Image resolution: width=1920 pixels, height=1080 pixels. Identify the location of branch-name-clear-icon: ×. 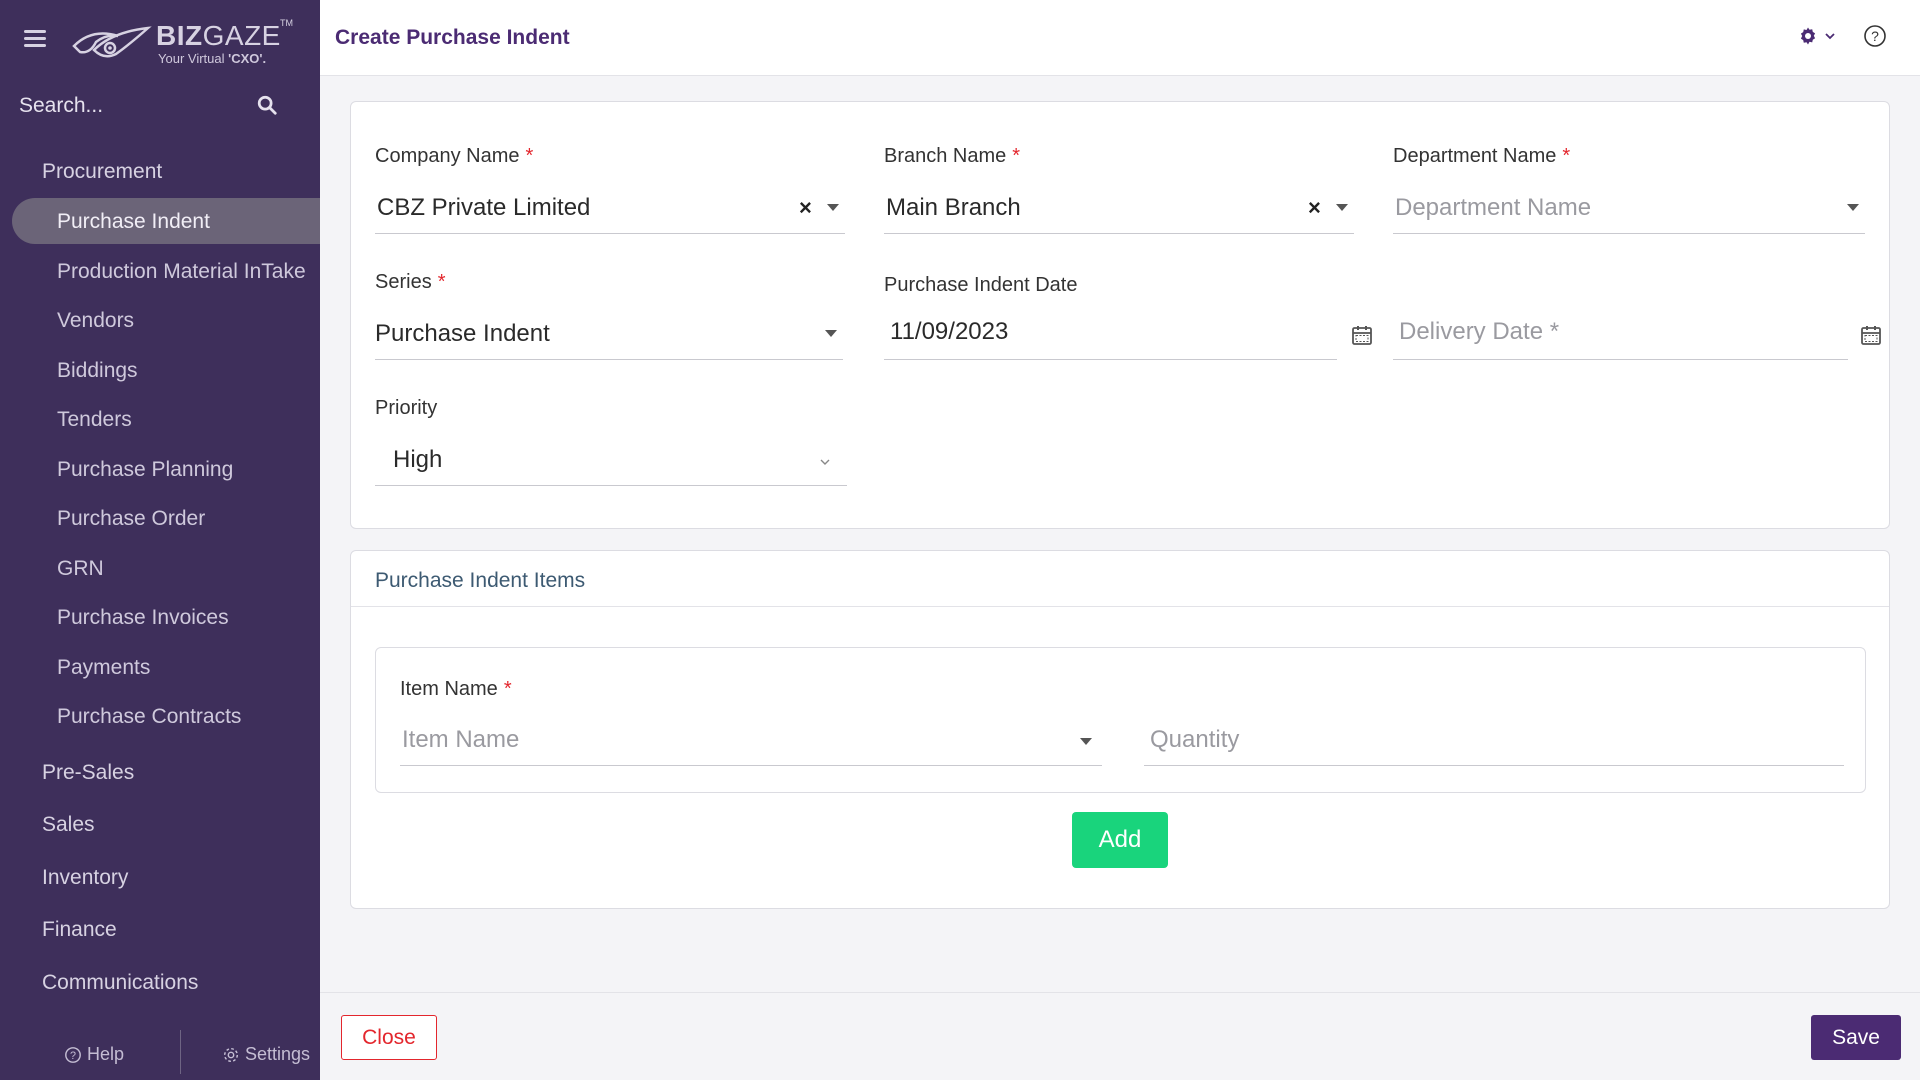
(1314, 208).